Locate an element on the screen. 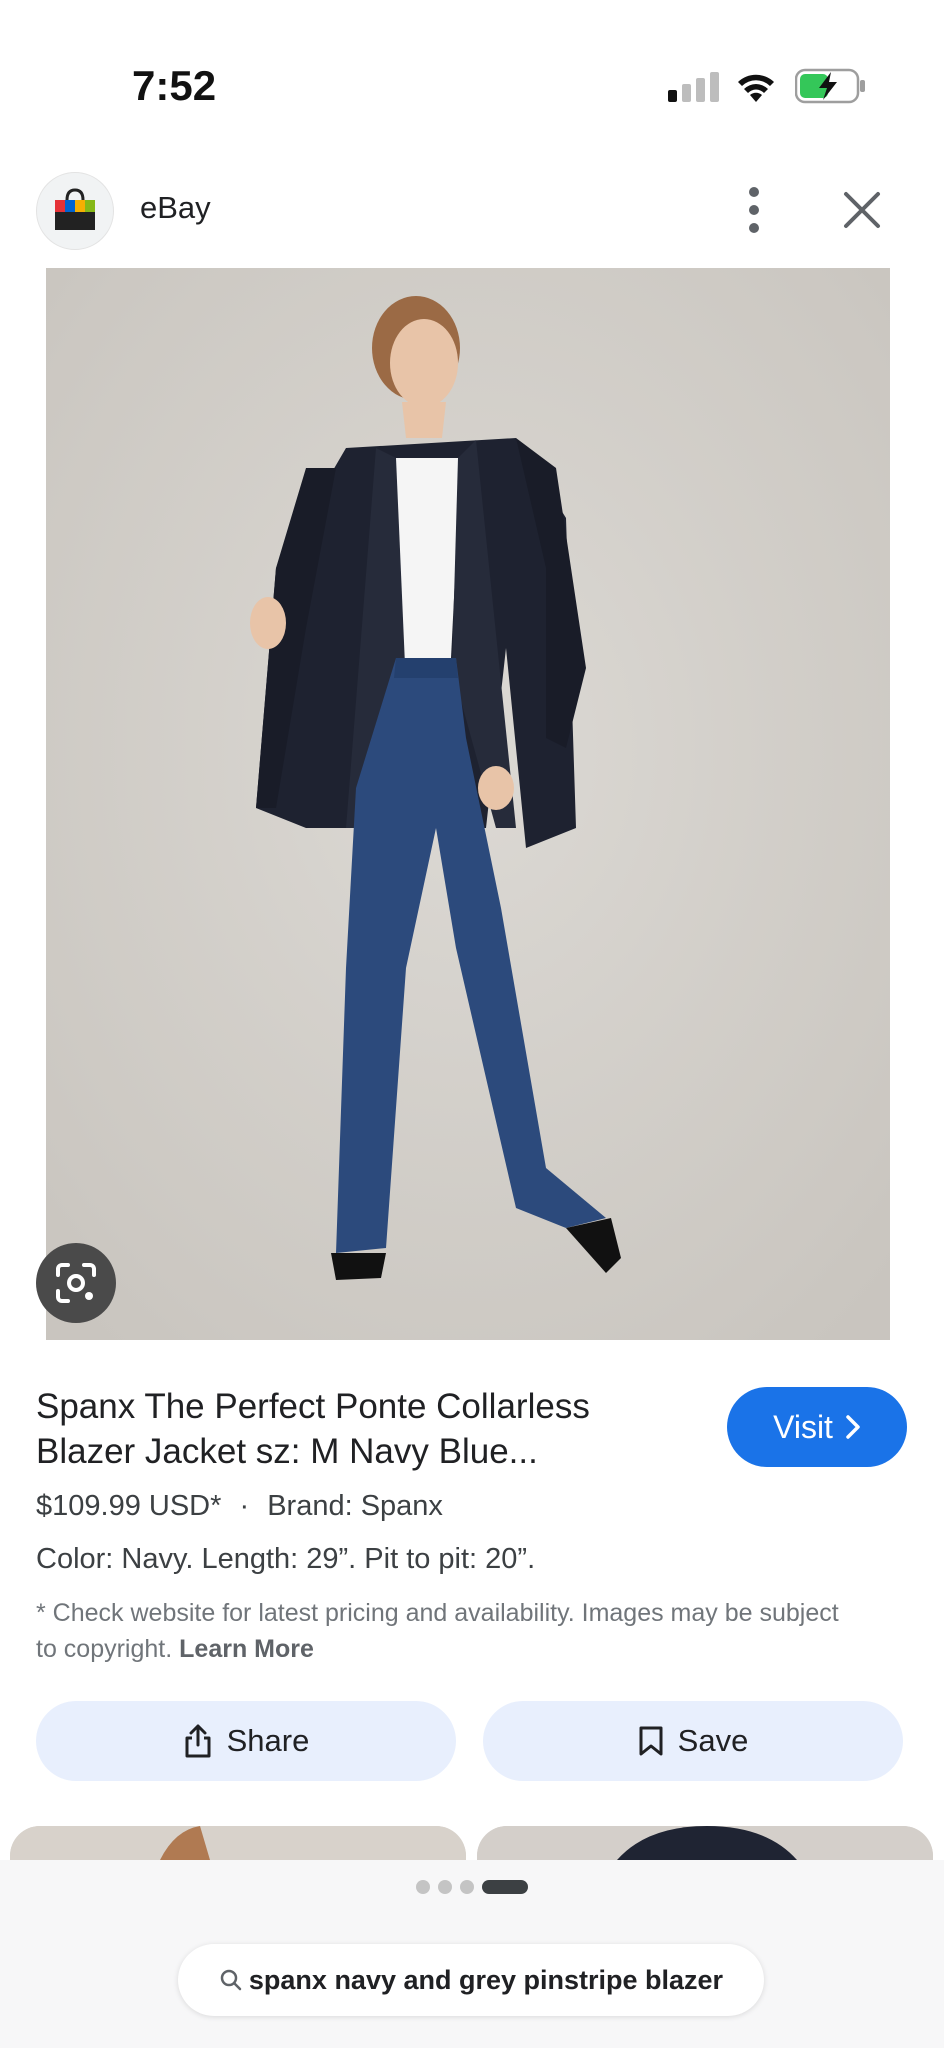 This screenshot has height=2048, width=944. save-button: Save is located at coordinates (693, 1741).